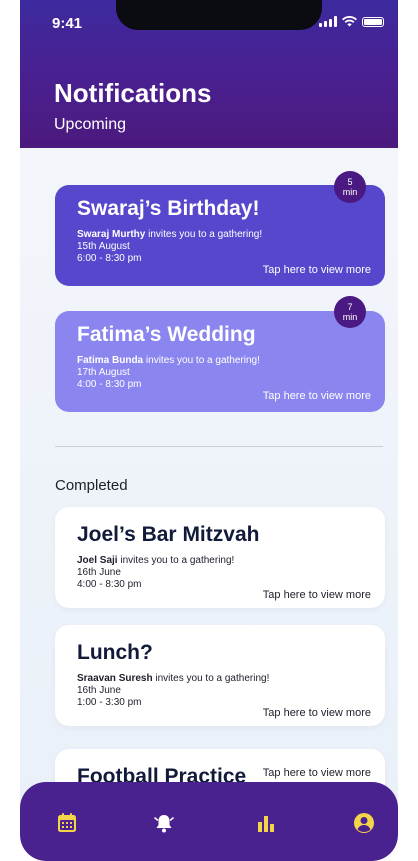 This screenshot has height=861, width=418. I want to click on invite-line: Fatima Bunda invites you to a gathering!, so click(168, 360).